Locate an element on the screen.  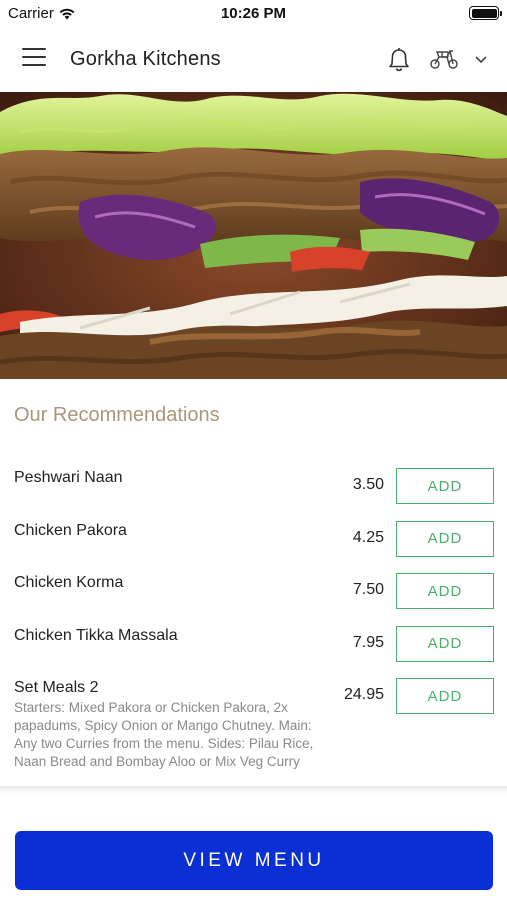
item-price: 3.50 is located at coordinates (368, 484).